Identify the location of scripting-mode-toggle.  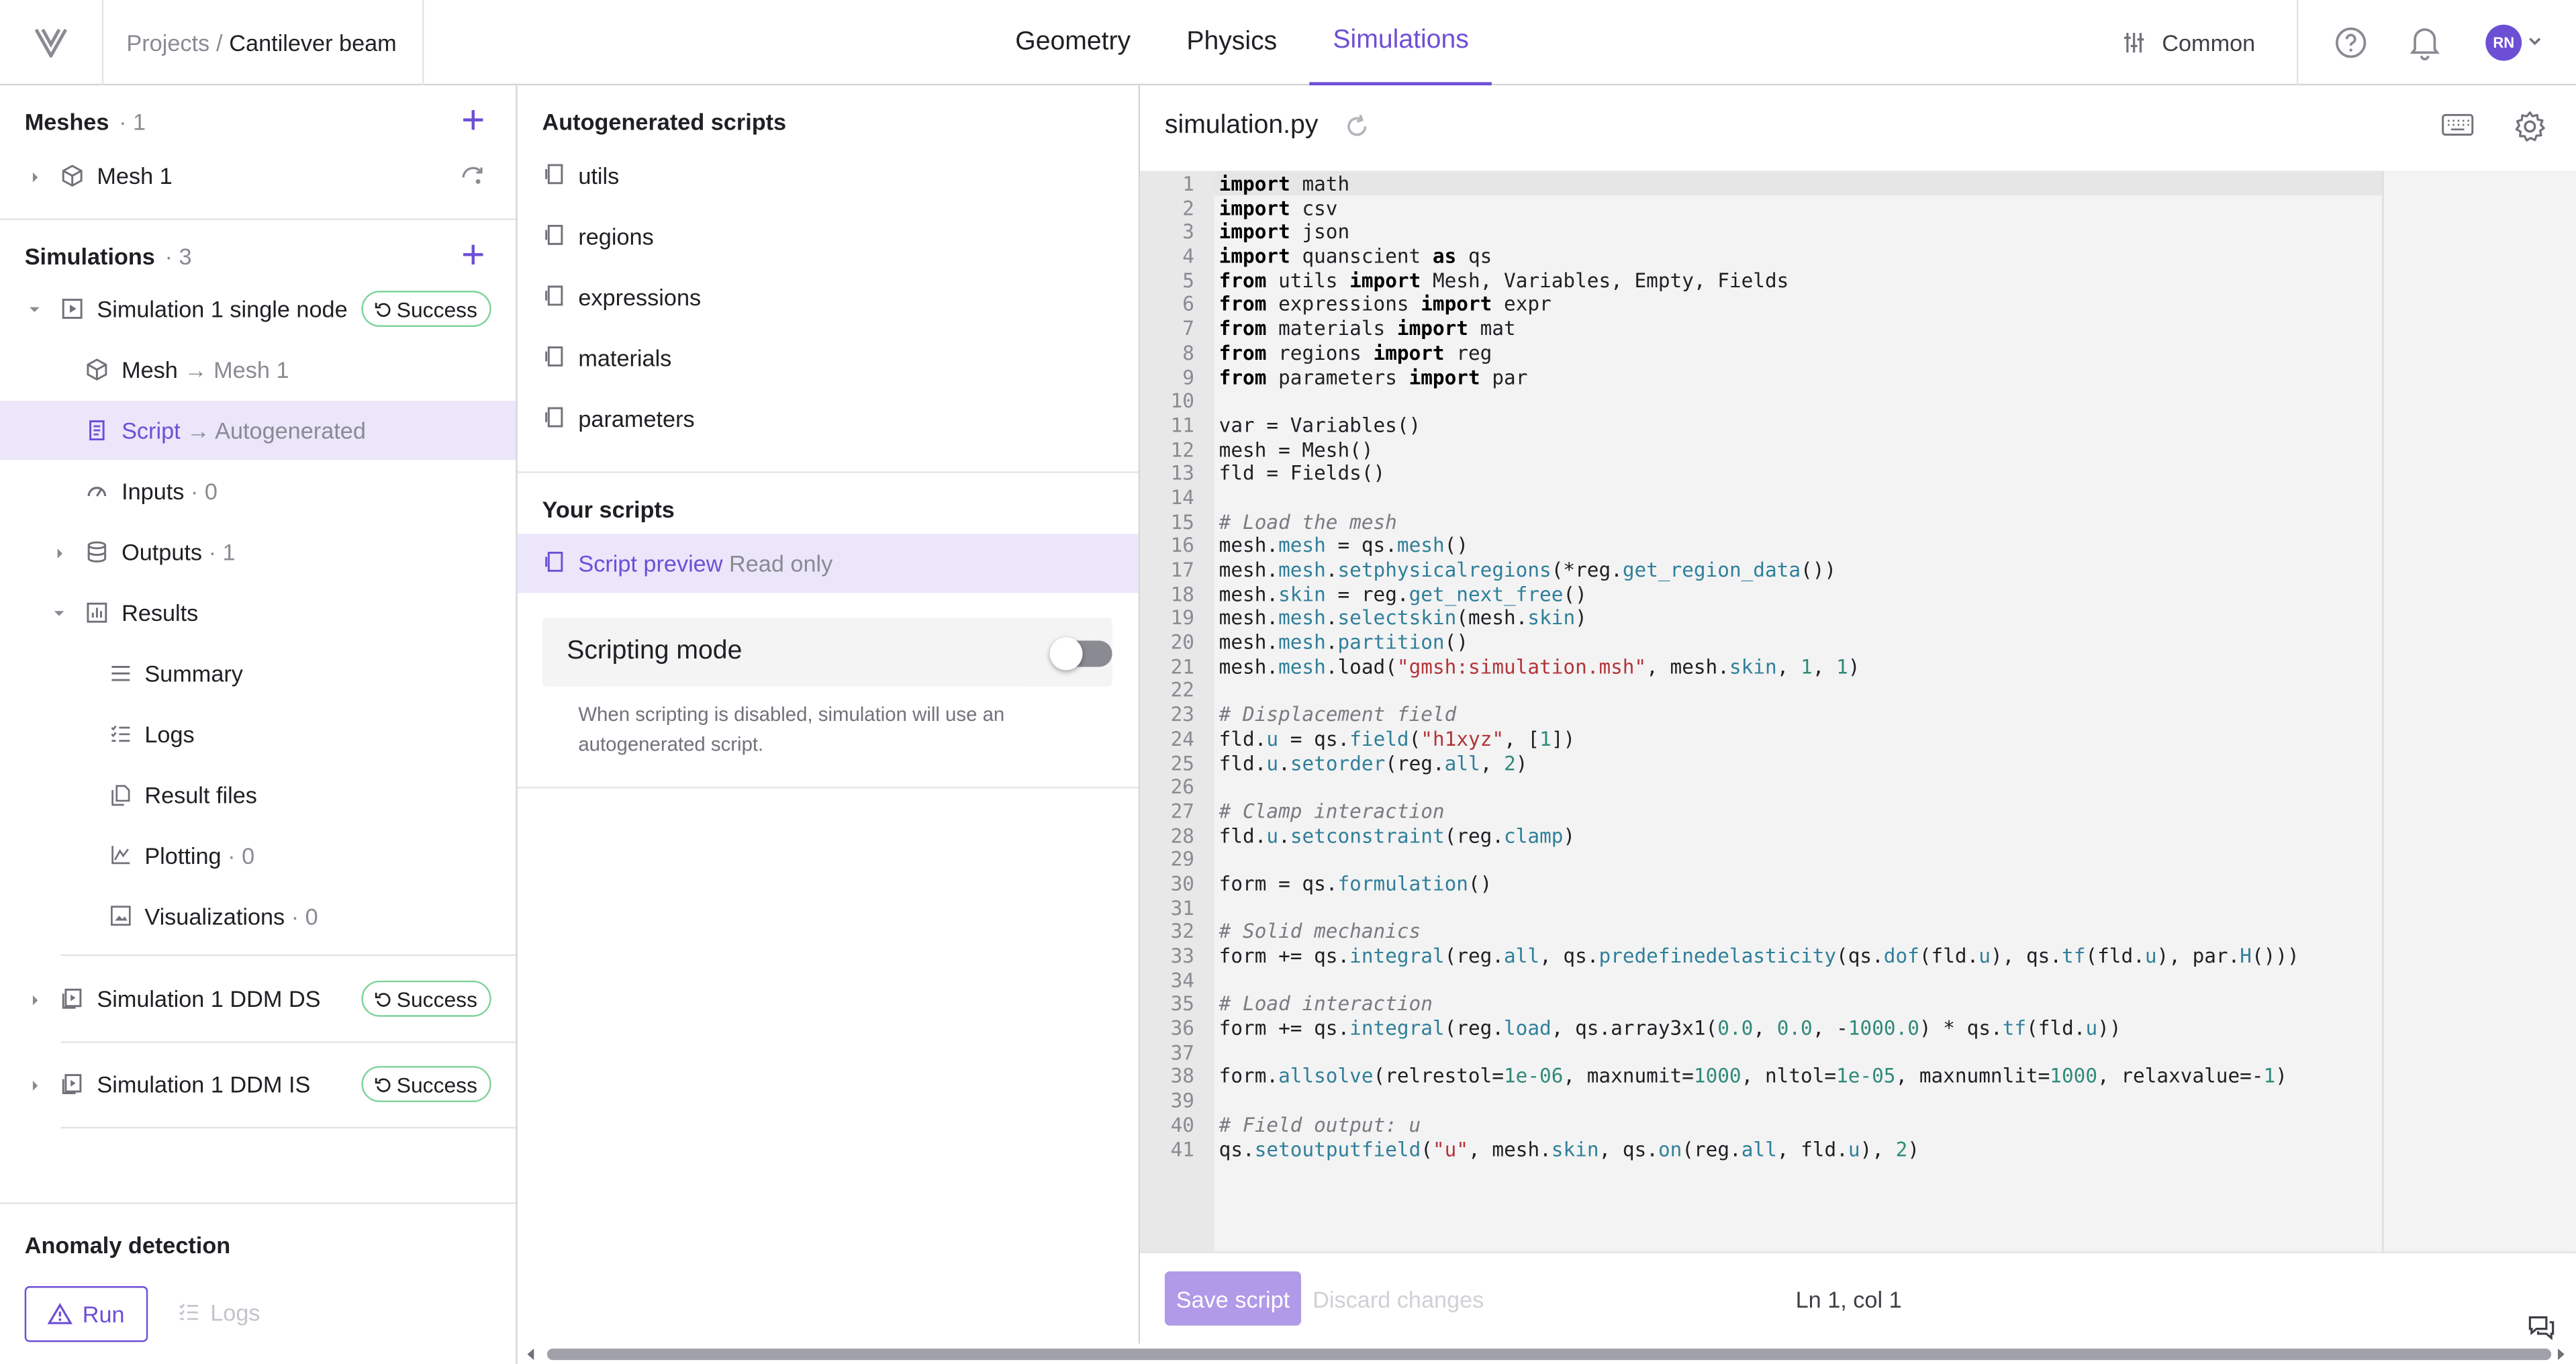
(1080, 654).